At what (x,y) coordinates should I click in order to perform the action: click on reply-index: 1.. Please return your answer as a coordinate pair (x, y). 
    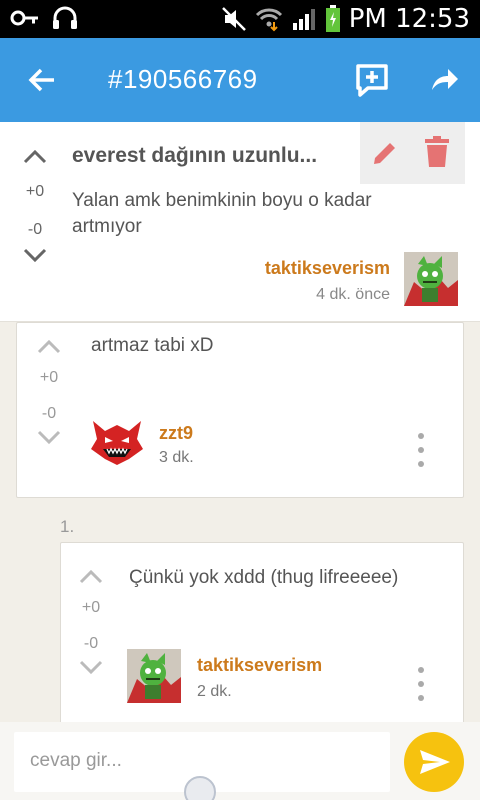
    Looking at the image, I should click on (67, 526).